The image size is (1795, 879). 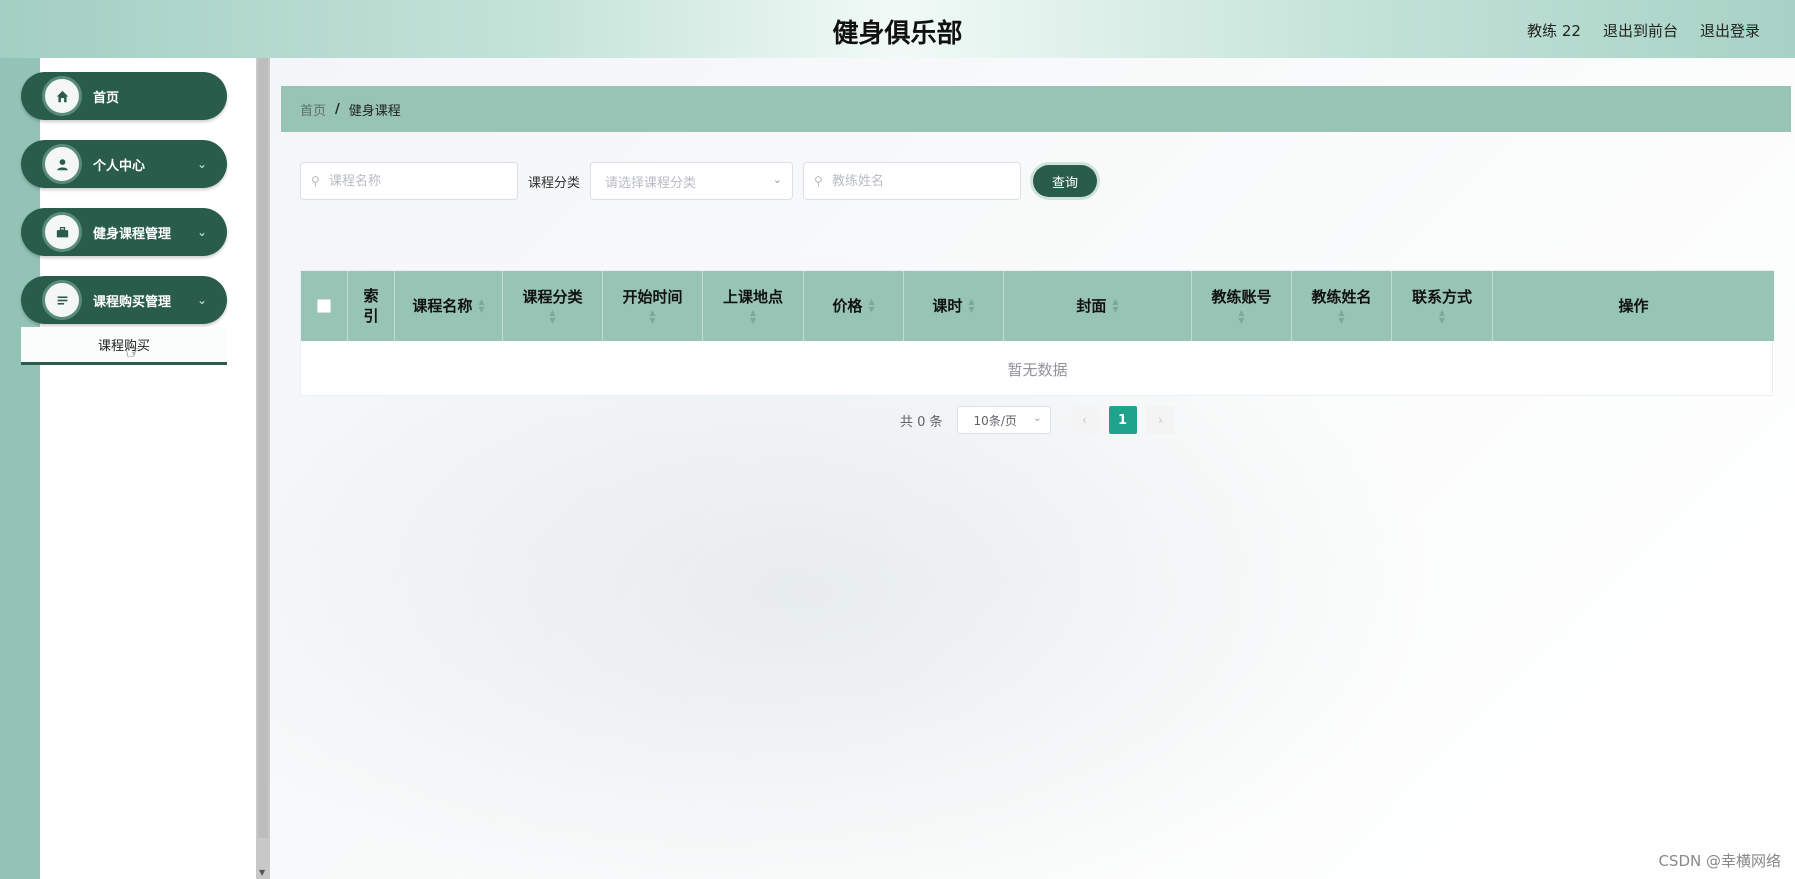 I want to click on top-header: 健身俱乐部 教练 22 退出到前台 退出登录, so click(x=897, y=29).